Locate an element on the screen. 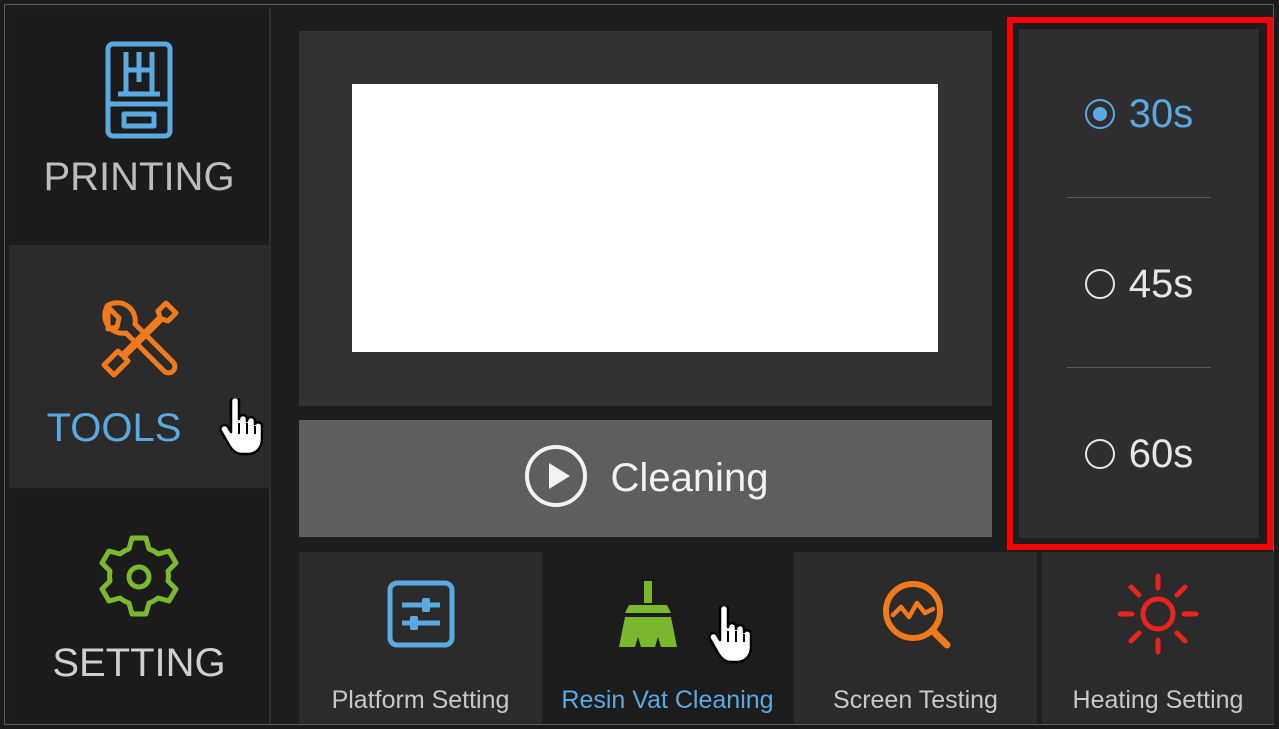 This screenshot has height=729, width=1279. tool-label: Platform Setting is located at coordinates (420, 700).